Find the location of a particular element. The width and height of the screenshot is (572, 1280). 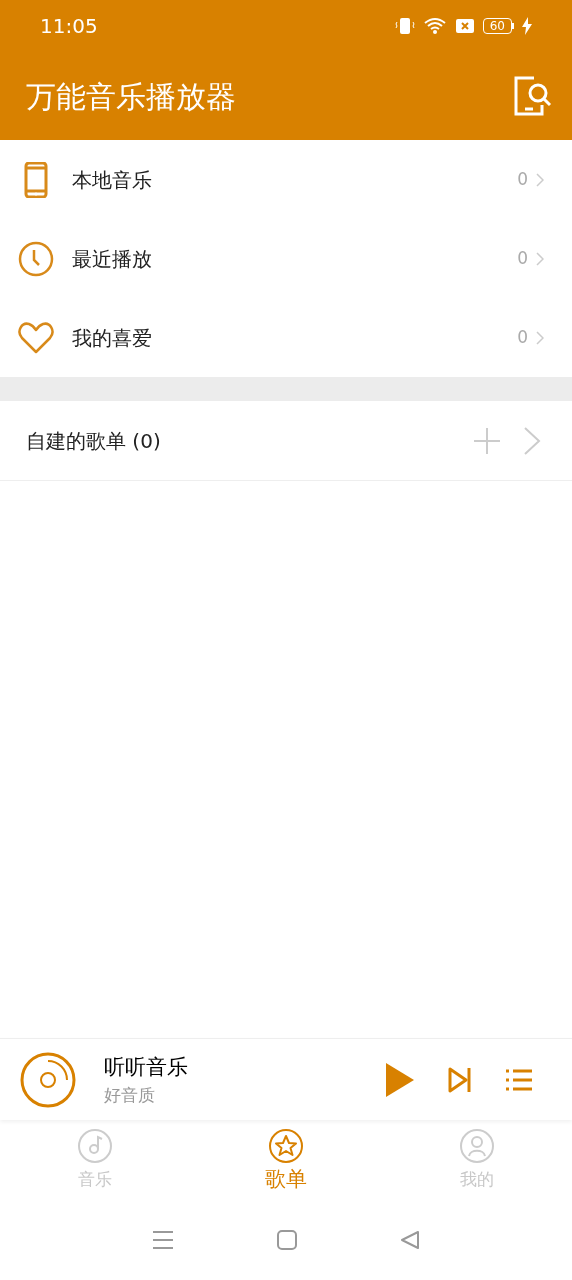

library-row: 最近播放 0 is located at coordinates (286, 258).